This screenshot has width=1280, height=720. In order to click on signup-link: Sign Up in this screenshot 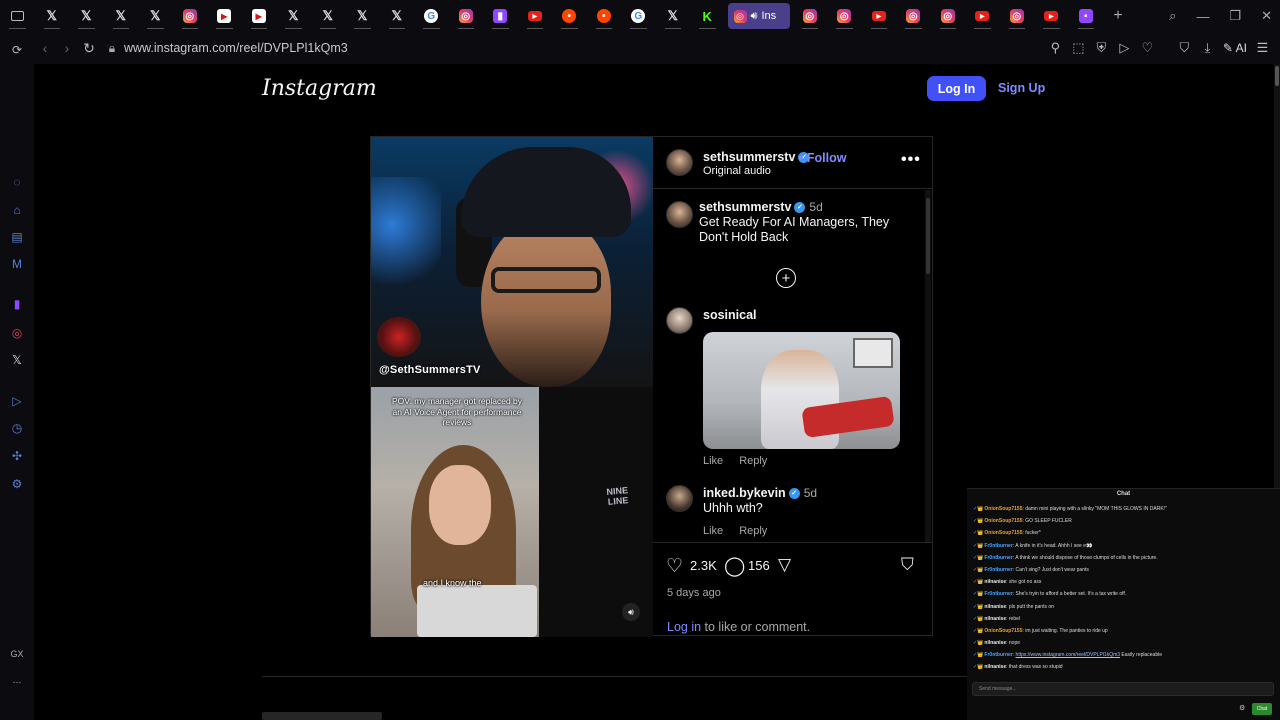, I will do `click(1021, 88)`.